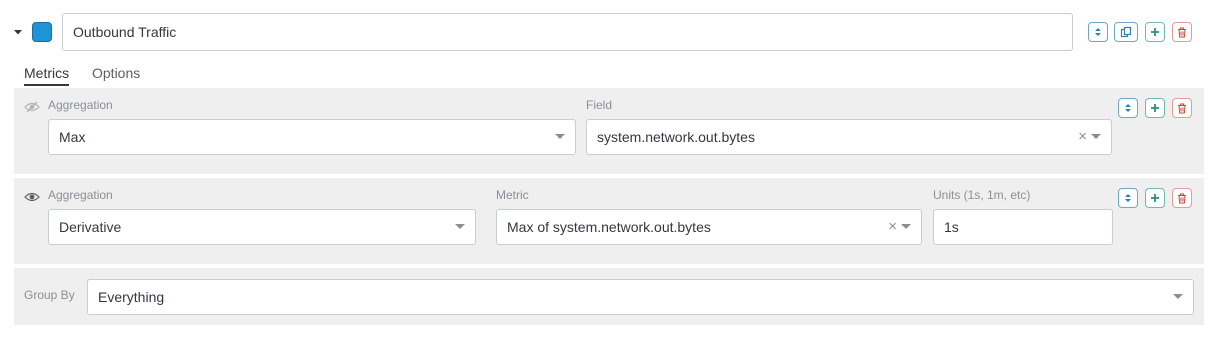 The width and height of the screenshot is (1220, 341). I want to click on tab-options: Options, so click(116, 75).